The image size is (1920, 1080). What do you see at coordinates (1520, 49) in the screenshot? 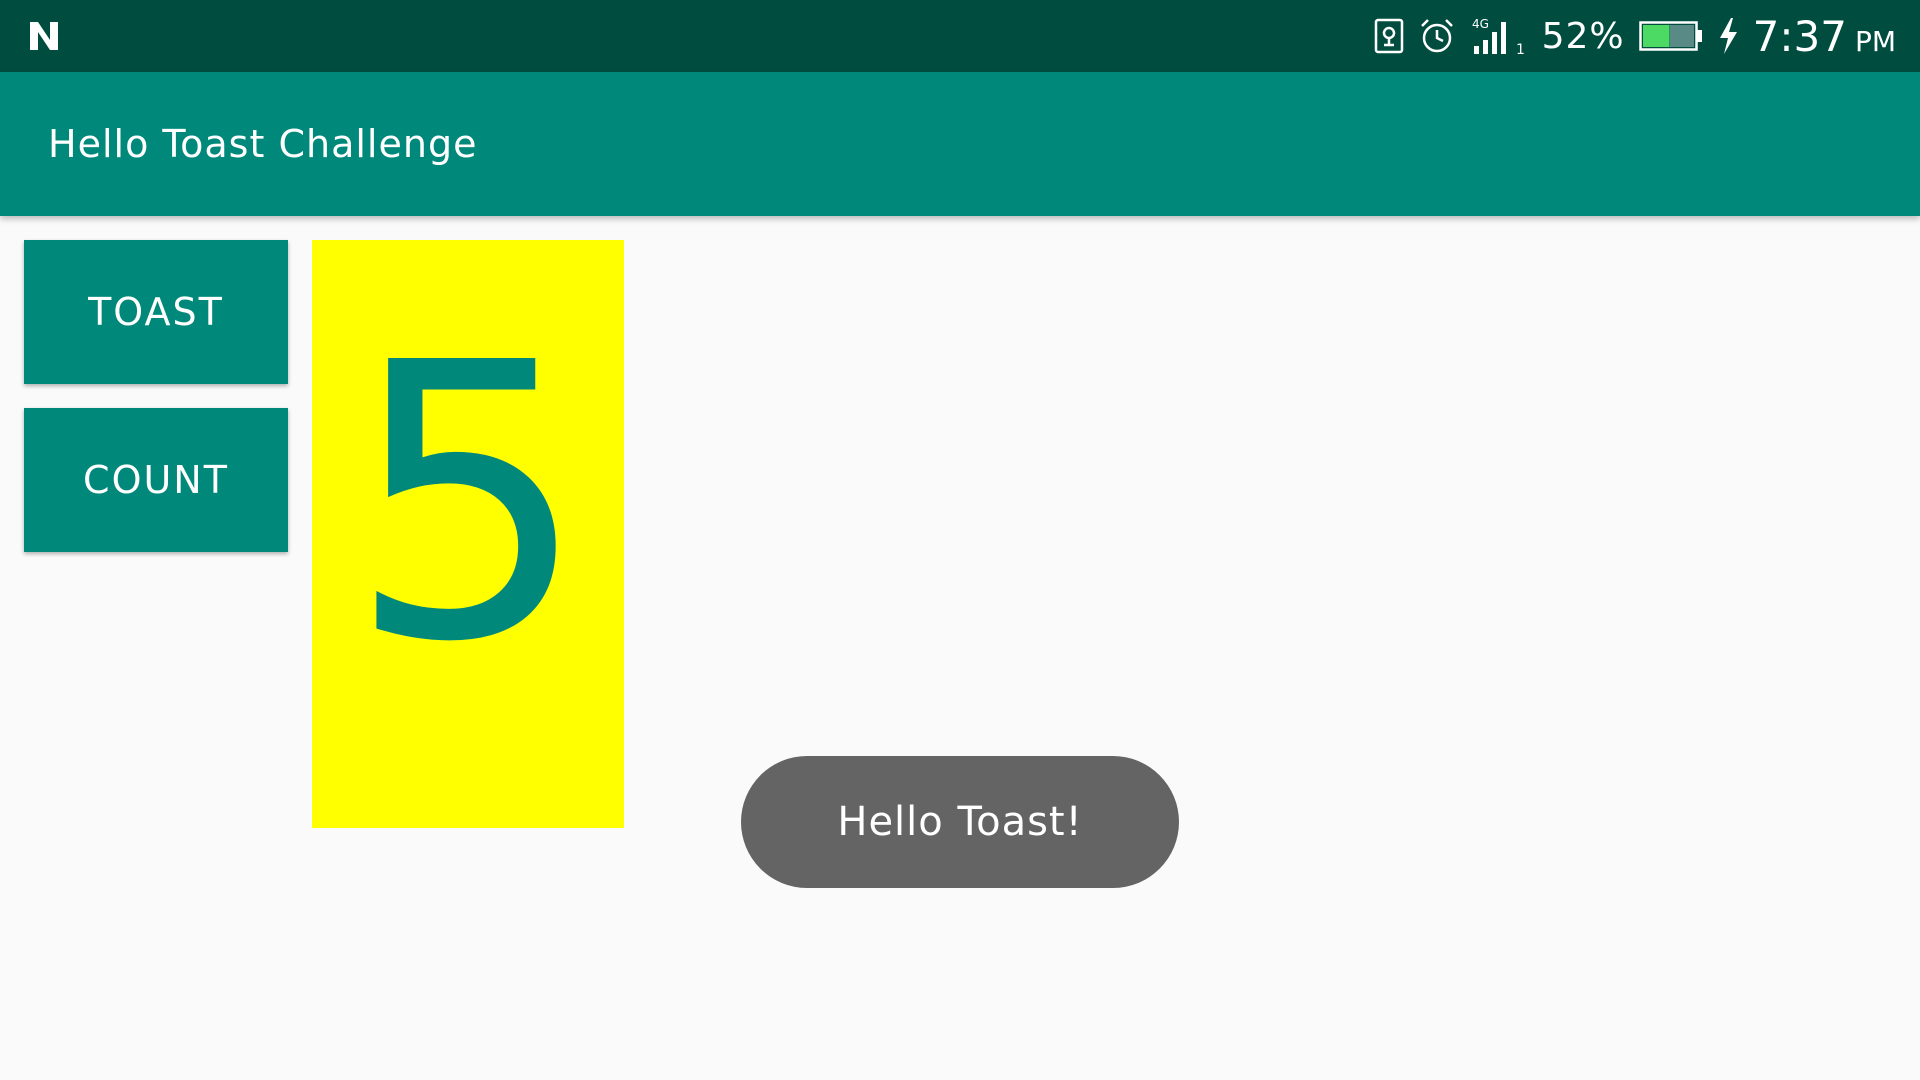
I see `sim-index-label: 1` at bounding box center [1520, 49].